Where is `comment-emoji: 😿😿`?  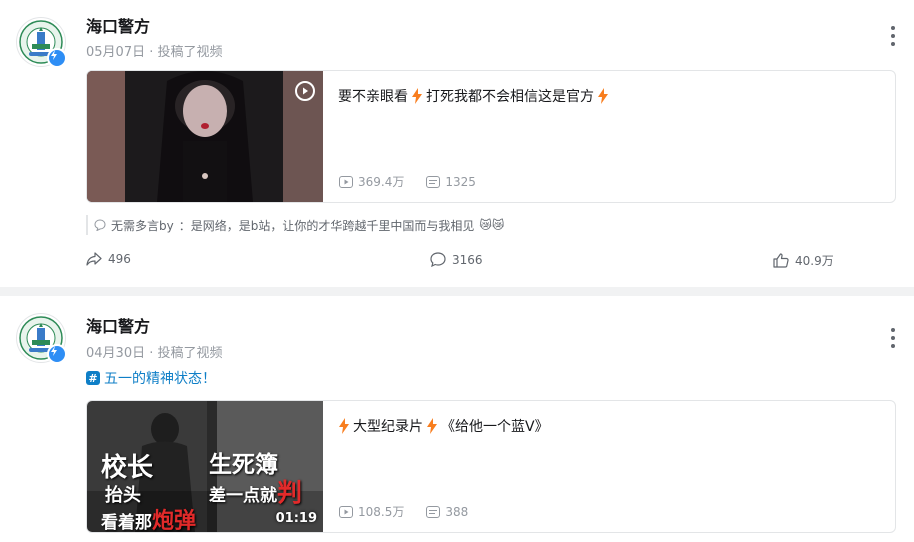
comment-emoji: 😿😿 is located at coordinates (492, 225).